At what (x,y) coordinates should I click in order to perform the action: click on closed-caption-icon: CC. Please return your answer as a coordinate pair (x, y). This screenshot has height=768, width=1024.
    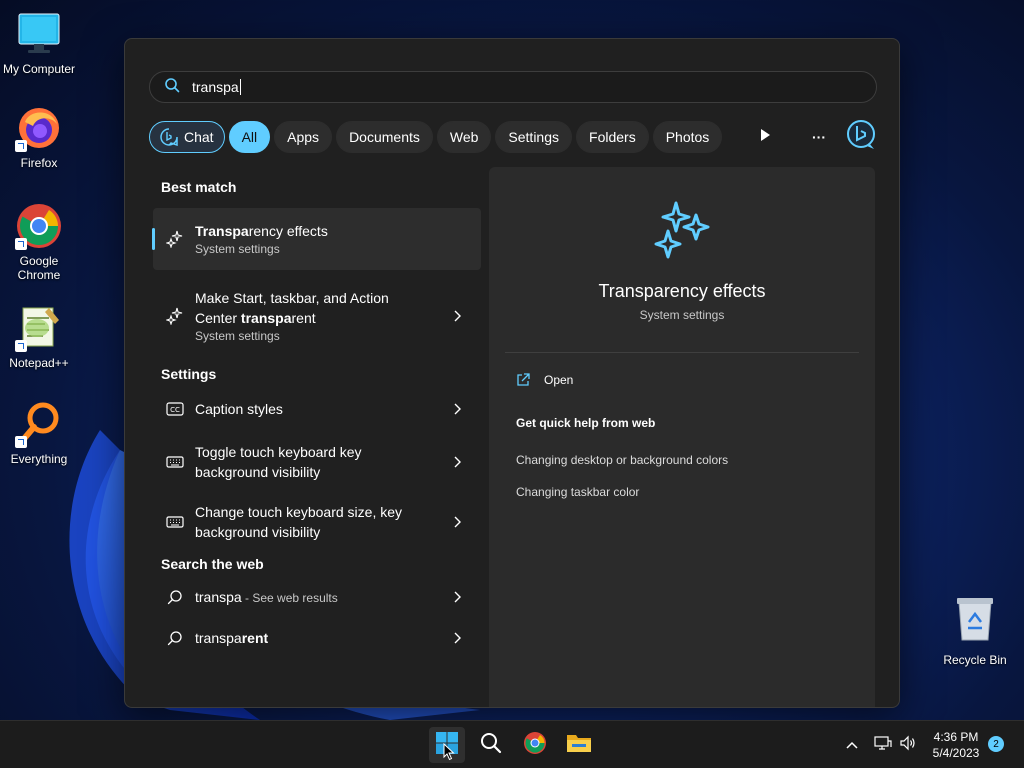
    Looking at the image, I should click on (175, 409).